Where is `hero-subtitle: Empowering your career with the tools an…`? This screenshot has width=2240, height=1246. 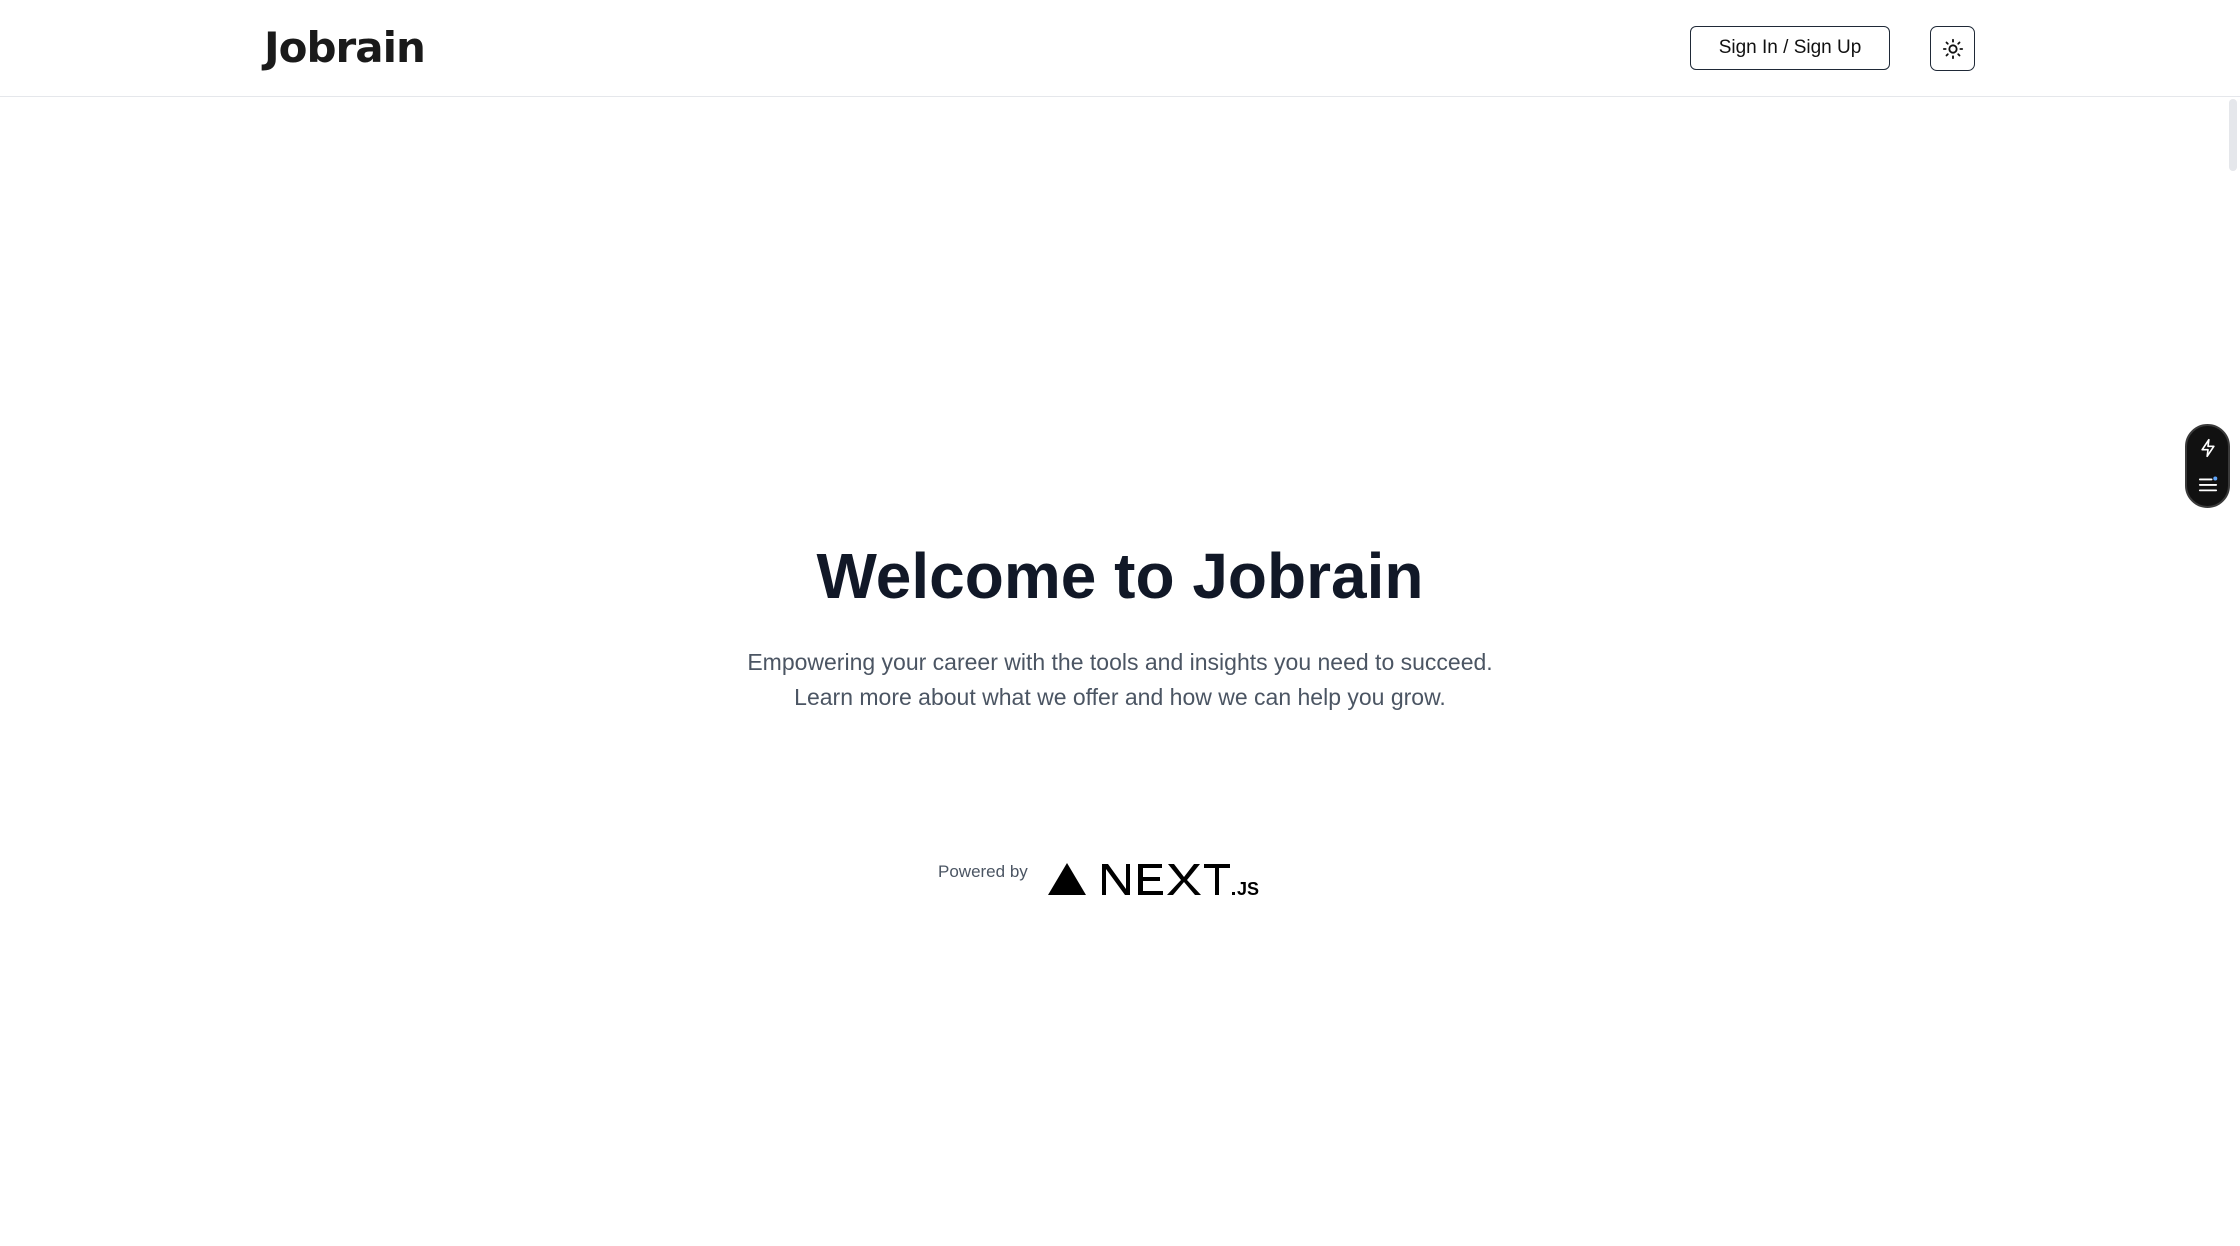
hero-subtitle: Empowering your career with the tools an… is located at coordinates (1120, 680).